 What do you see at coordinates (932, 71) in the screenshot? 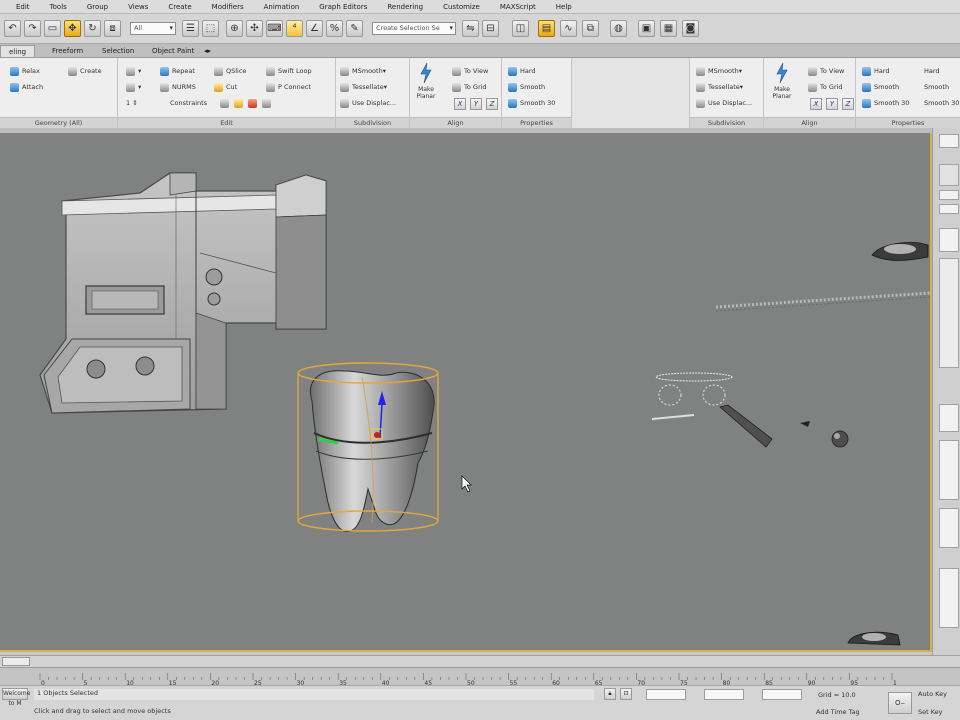
I see `hard-button-3: Hard` at bounding box center [932, 71].